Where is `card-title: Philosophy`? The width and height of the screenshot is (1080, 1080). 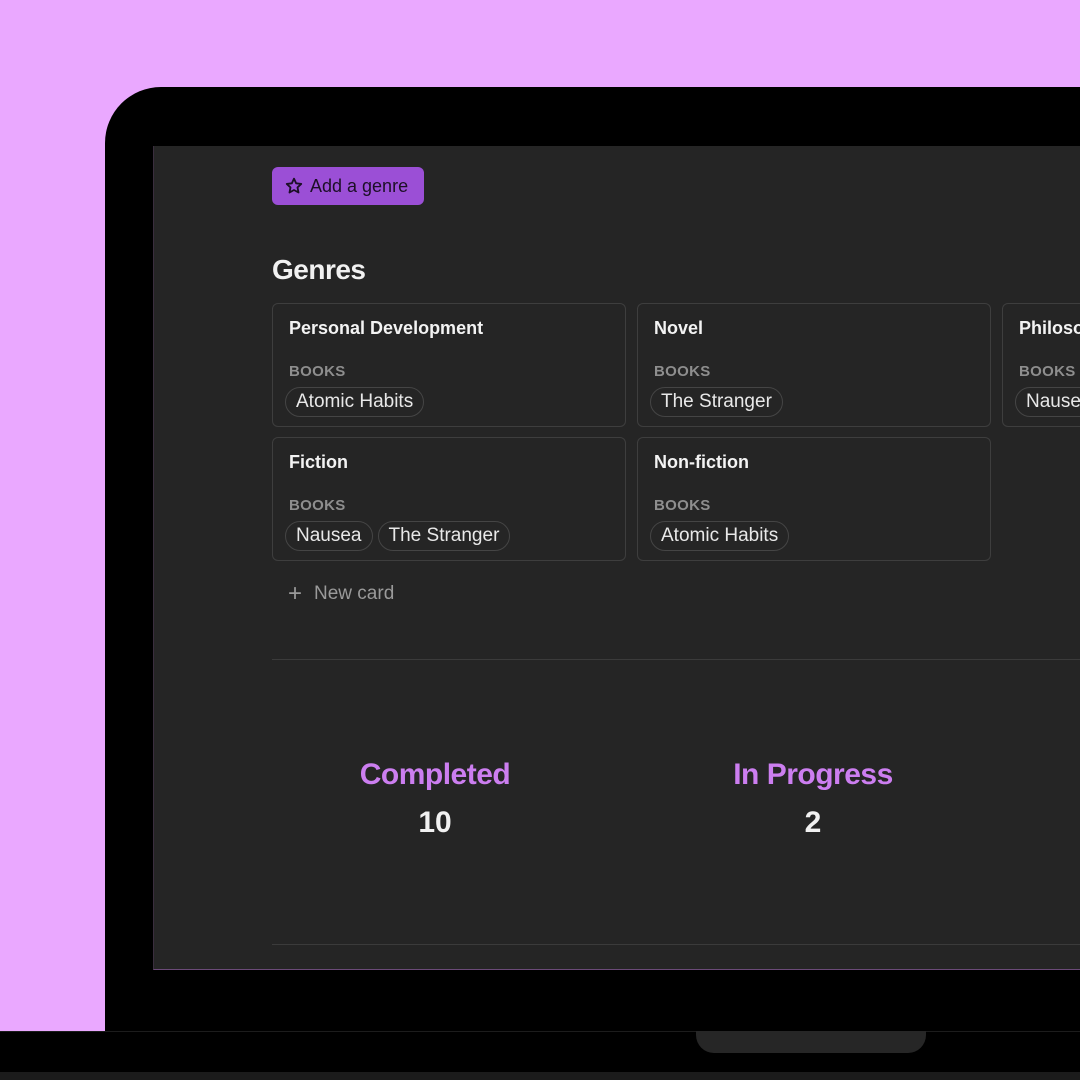
card-title: Philosophy is located at coordinates (1049, 328).